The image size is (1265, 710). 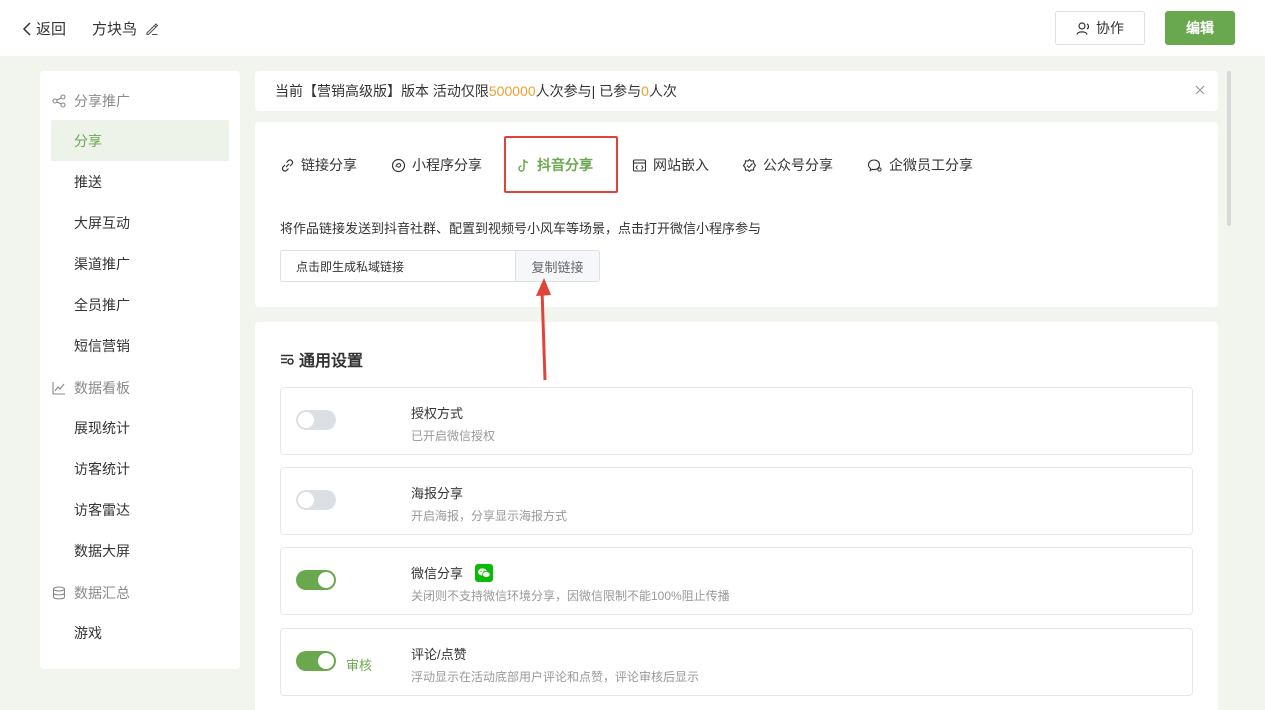 What do you see at coordinates (736, 581) in the screenshot?
I see `setting-row-wechat-share: 微信分享 关闭则不支持微信环境分享，因微信限制不能100%阻止传播` at bounding box center [736, 581].